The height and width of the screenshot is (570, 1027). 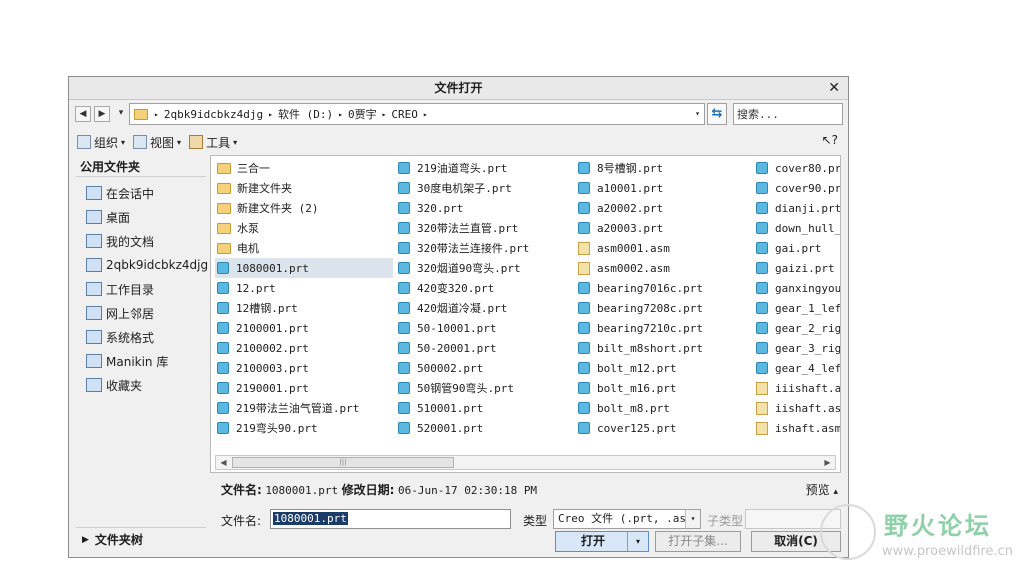 What do you see at coordinates (304, 248) in the screenshot?
I see `folder-item: 电机` at bounding box center [304, 248].